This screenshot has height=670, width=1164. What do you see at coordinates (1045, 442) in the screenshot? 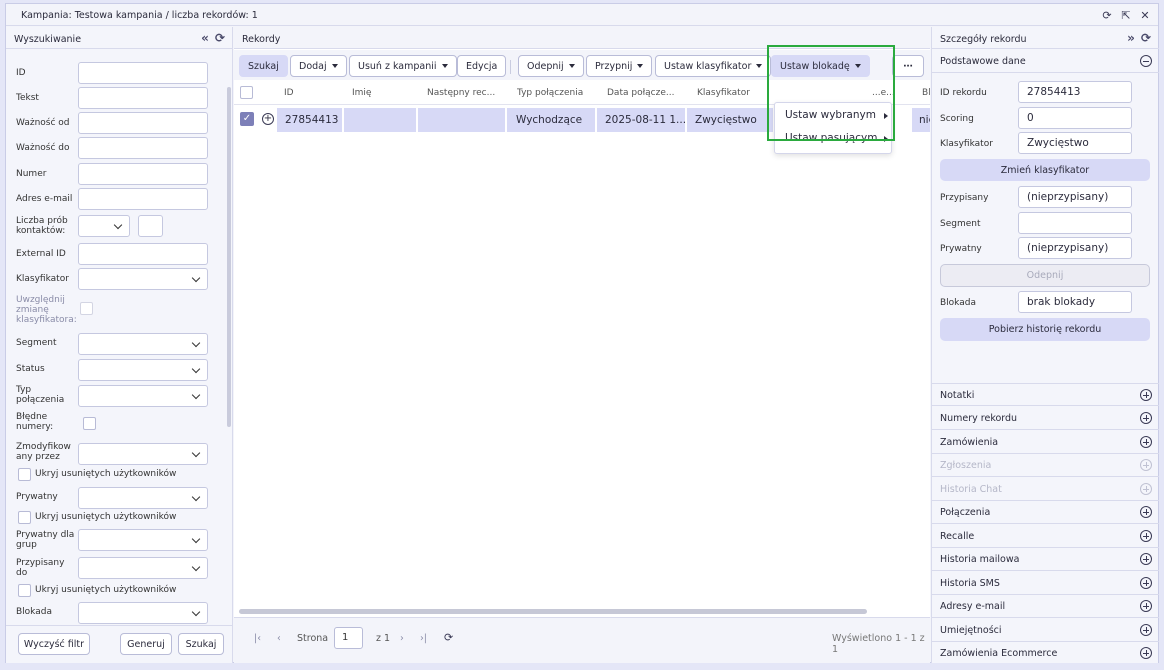
I see `section-zamowienia: Zamówienia` at bounding box center [1045, 442].